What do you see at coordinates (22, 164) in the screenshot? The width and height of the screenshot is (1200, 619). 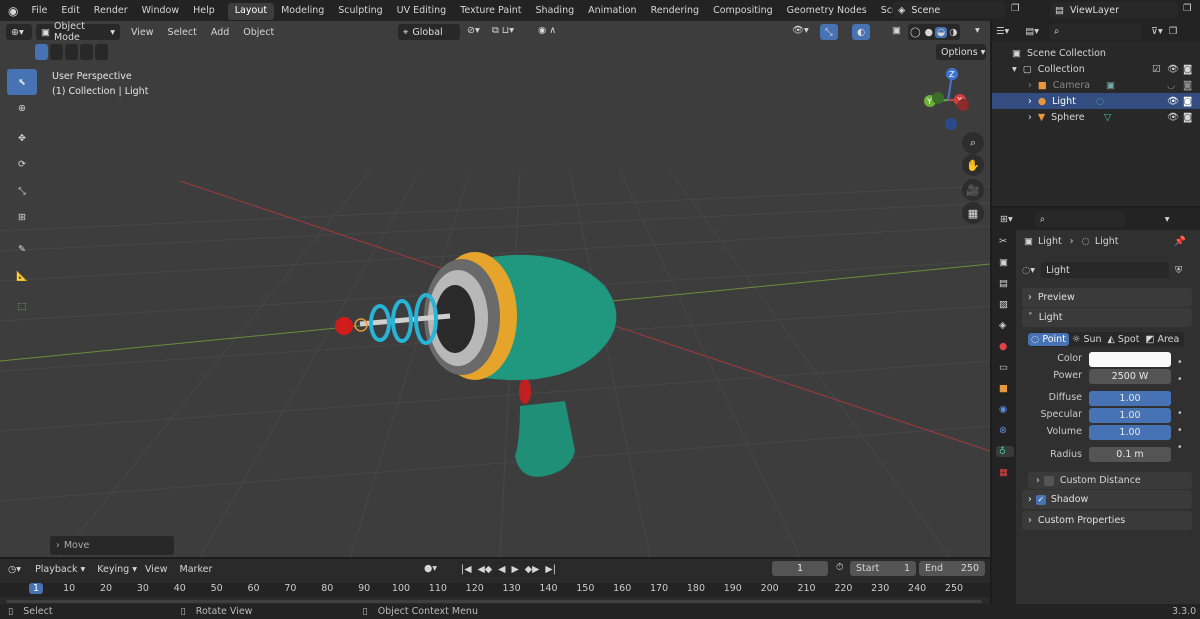 I see `tool-rotate: ⟳` at bounding box center [22, 164].